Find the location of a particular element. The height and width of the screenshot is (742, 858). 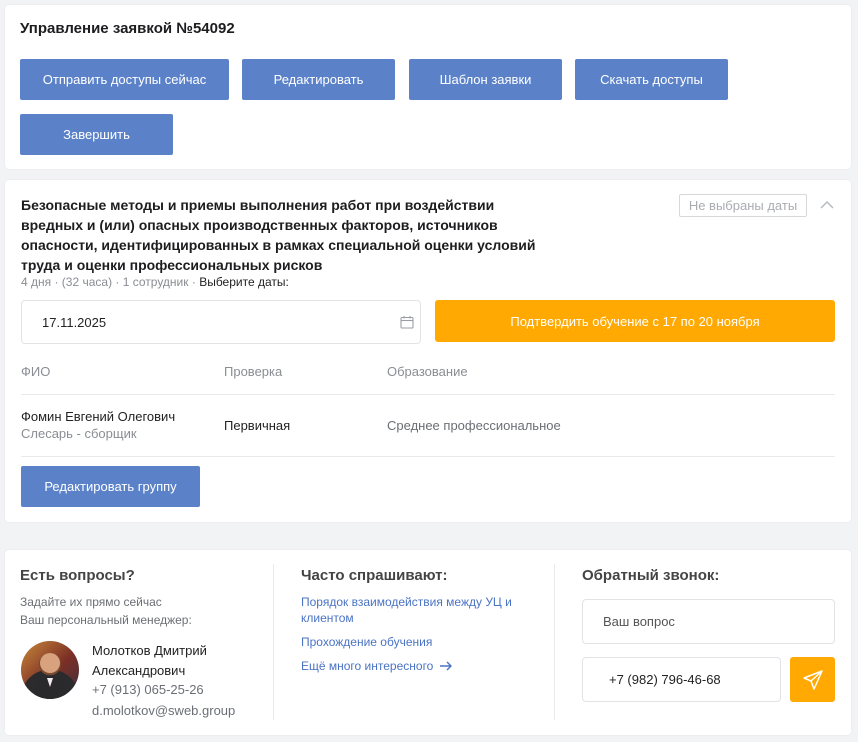

template-button: Шаблон заявки is located at coordinates (485, 79).